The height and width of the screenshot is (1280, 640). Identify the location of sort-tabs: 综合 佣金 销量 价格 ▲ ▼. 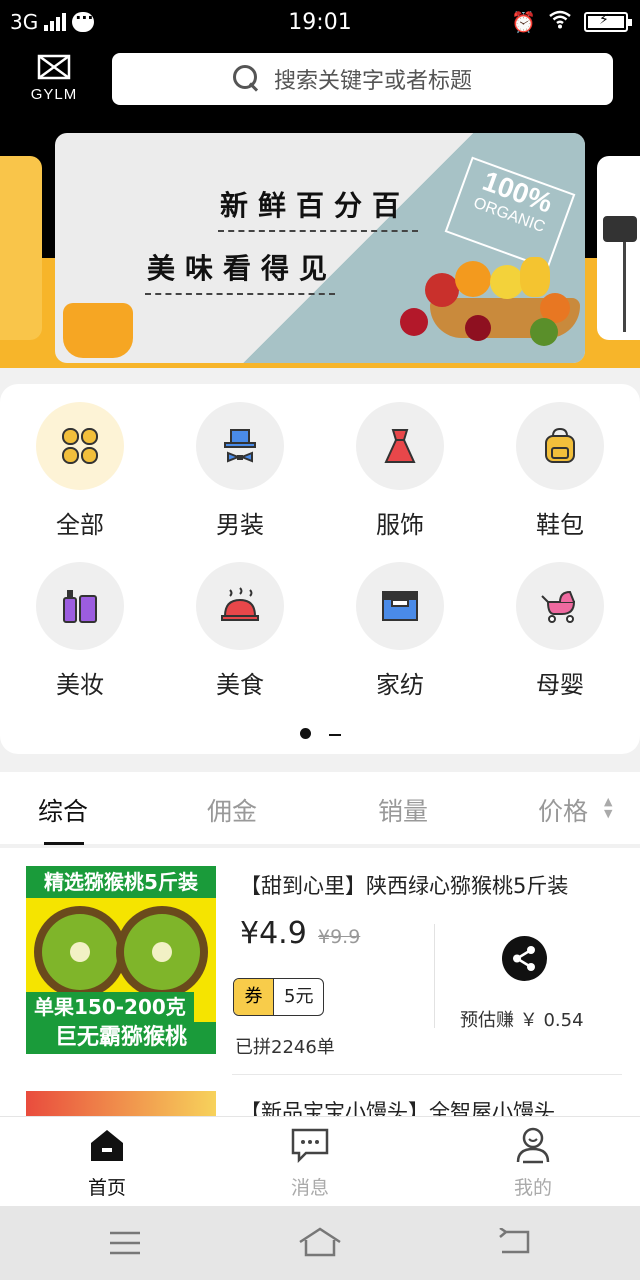
(320, 808).